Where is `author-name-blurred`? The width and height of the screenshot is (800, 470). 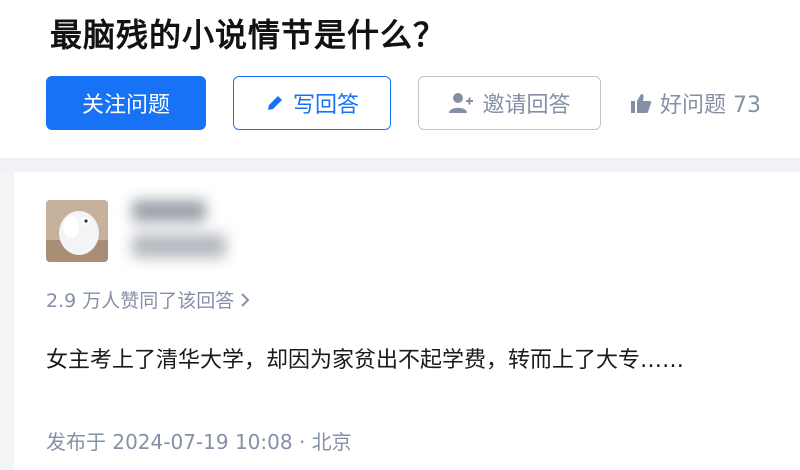
author-name-blurred is located at coordinates (177, 232).